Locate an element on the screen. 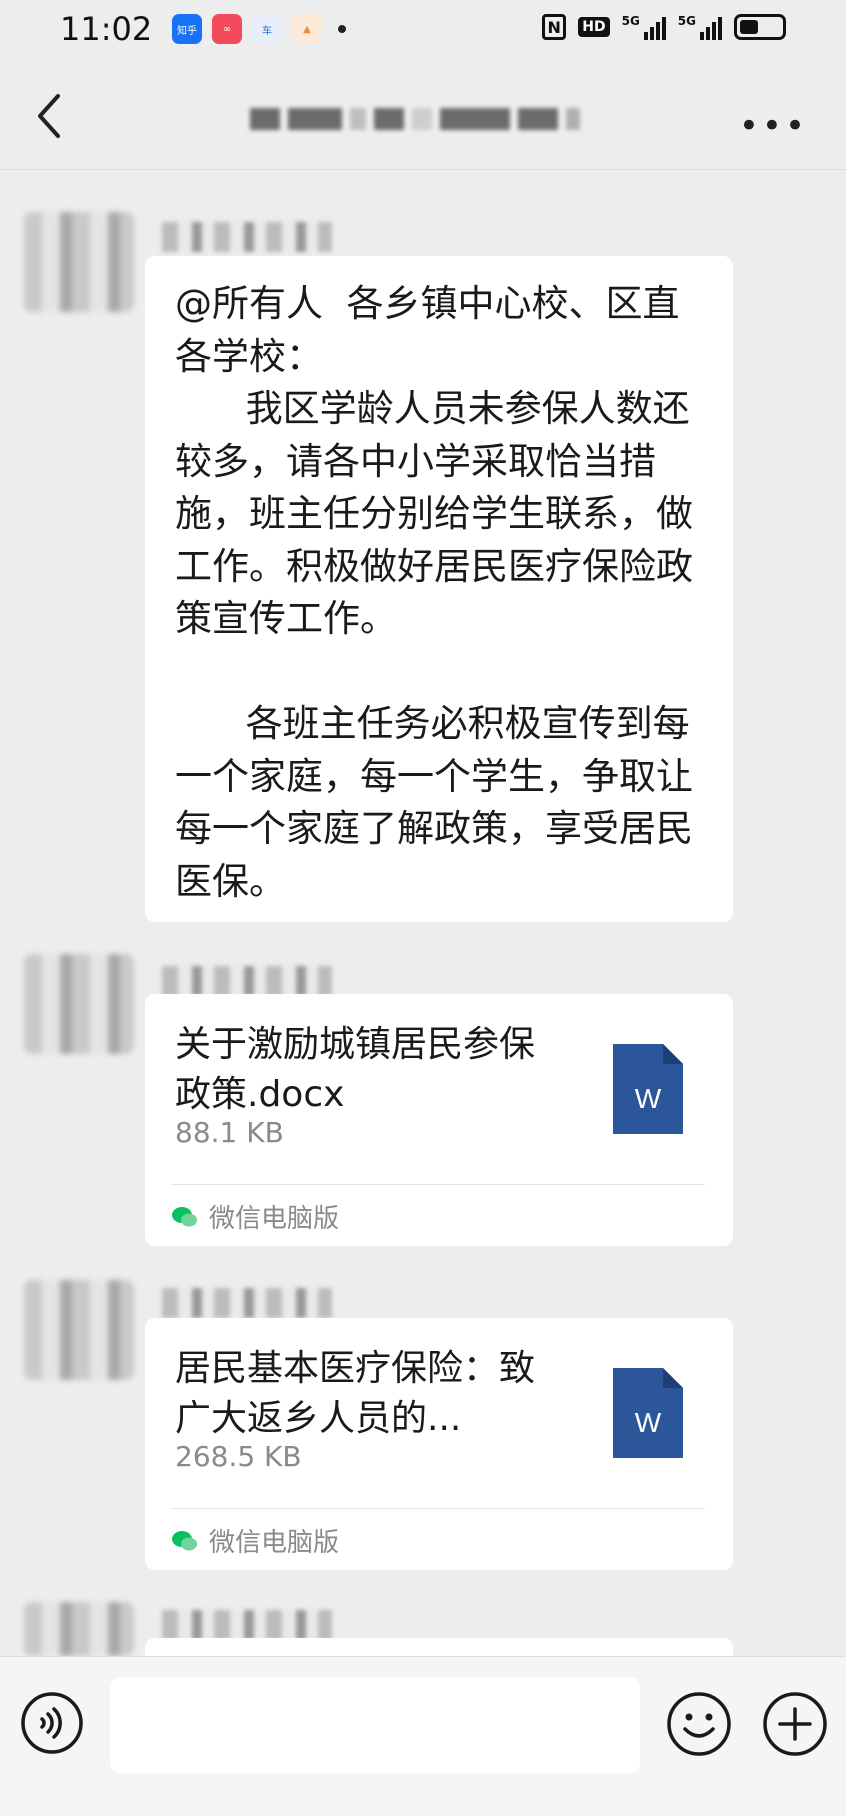 This screenshot has height=1816, width=846. emoji-icon is located at coordinates (699, 1724).